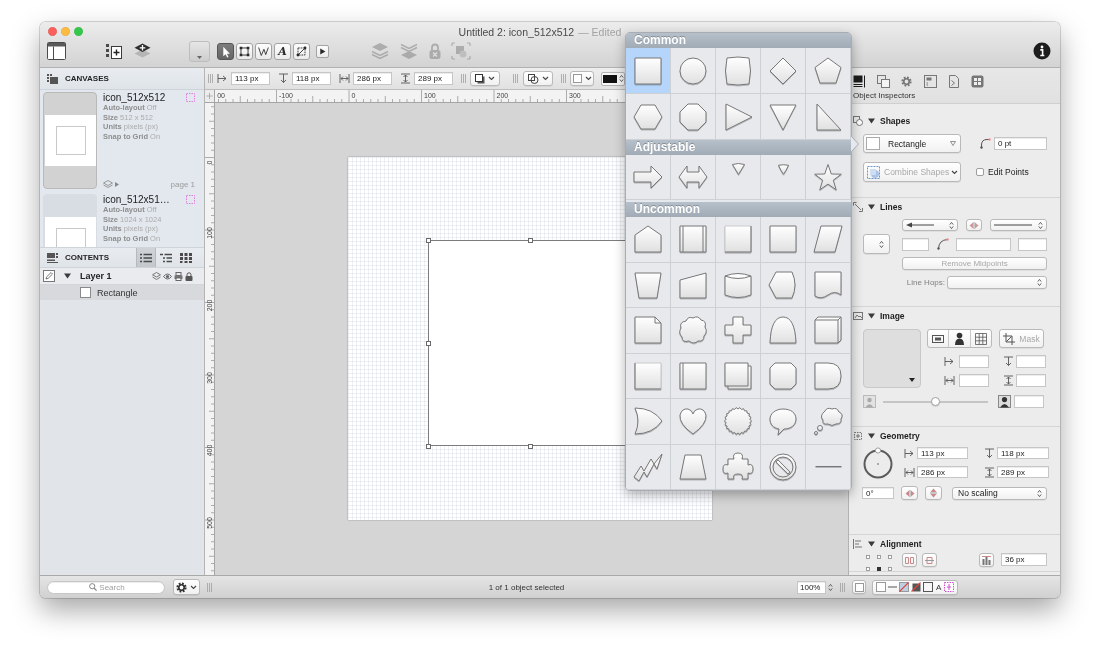 This screenshot has width=1100, height=655. I want to click on close-icon, so click(52, 31).